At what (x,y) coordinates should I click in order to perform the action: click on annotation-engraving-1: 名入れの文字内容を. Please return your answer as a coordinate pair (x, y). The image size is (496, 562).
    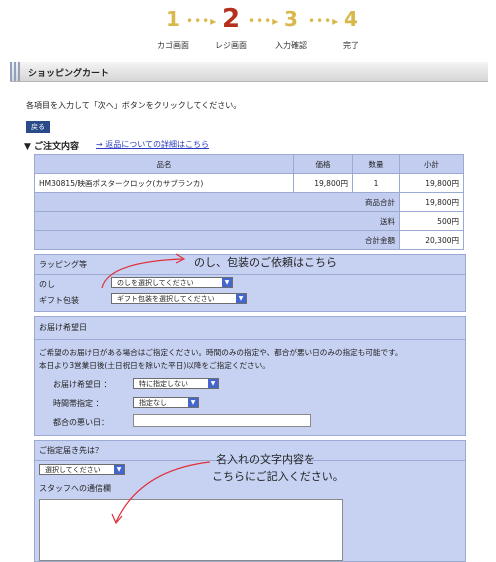
    Looking at the image, I should click on (265, 459).